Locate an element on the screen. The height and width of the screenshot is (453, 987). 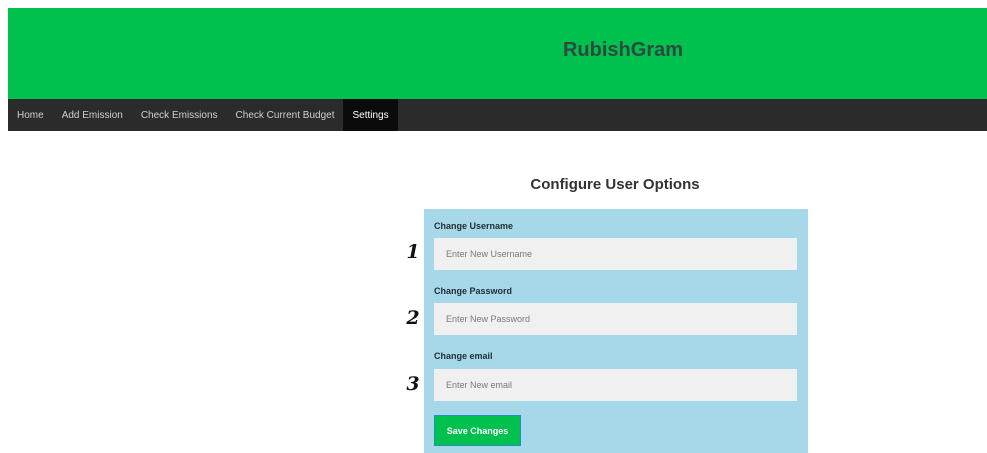
nav-item-add-emission: Add Emission is located at coordinates (92, 115).